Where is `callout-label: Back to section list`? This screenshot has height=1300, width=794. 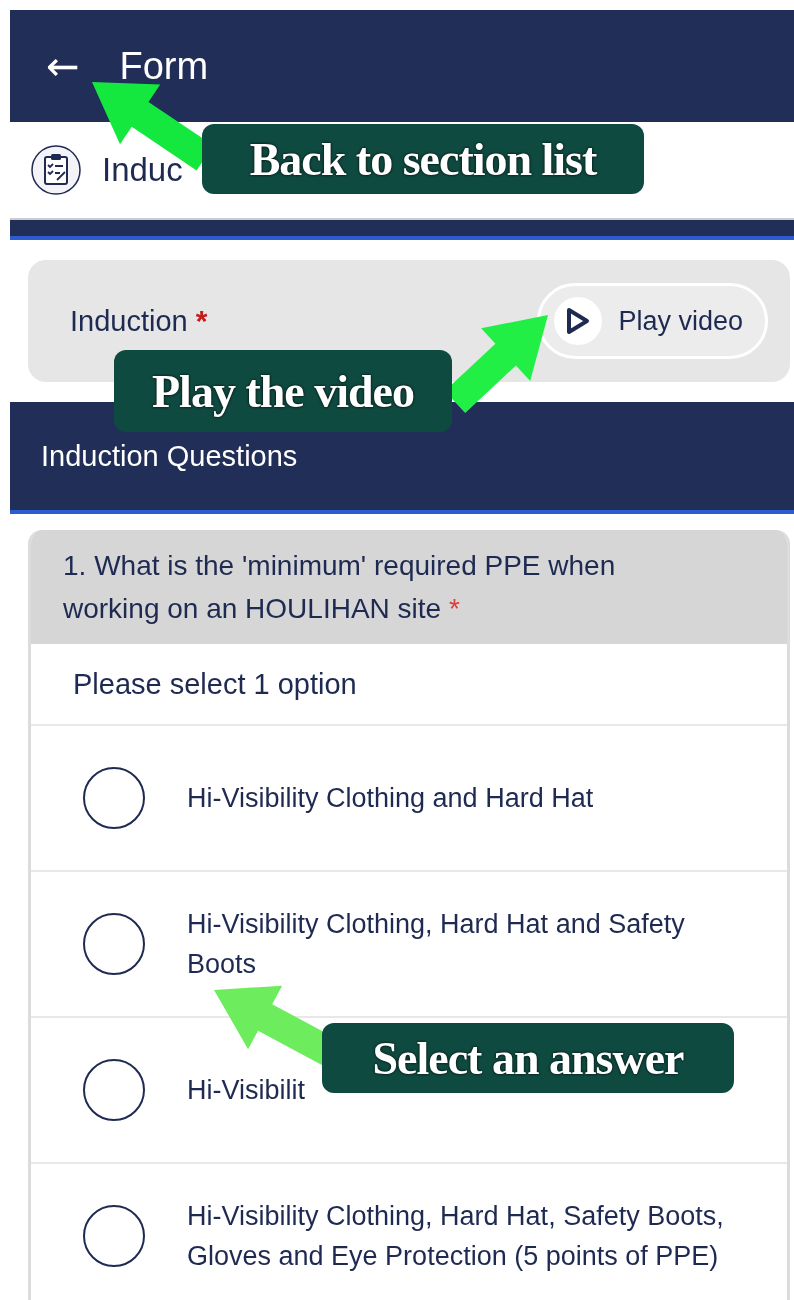
callout-label: Back to section list is located at coordinates (423, 159).